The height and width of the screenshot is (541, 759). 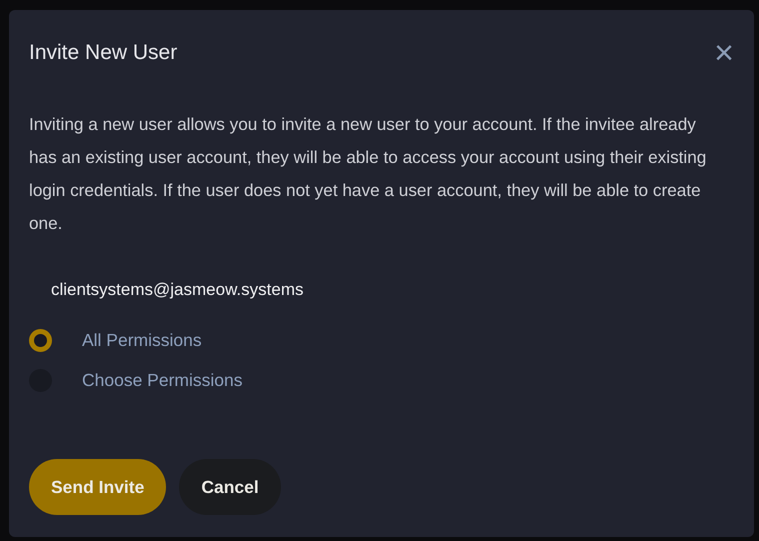 What do you see at coordinates (177, 290) in the screenshot?
I see `email-text: clientsystems@jasmeow.systems` at bounding box center [177, 290].